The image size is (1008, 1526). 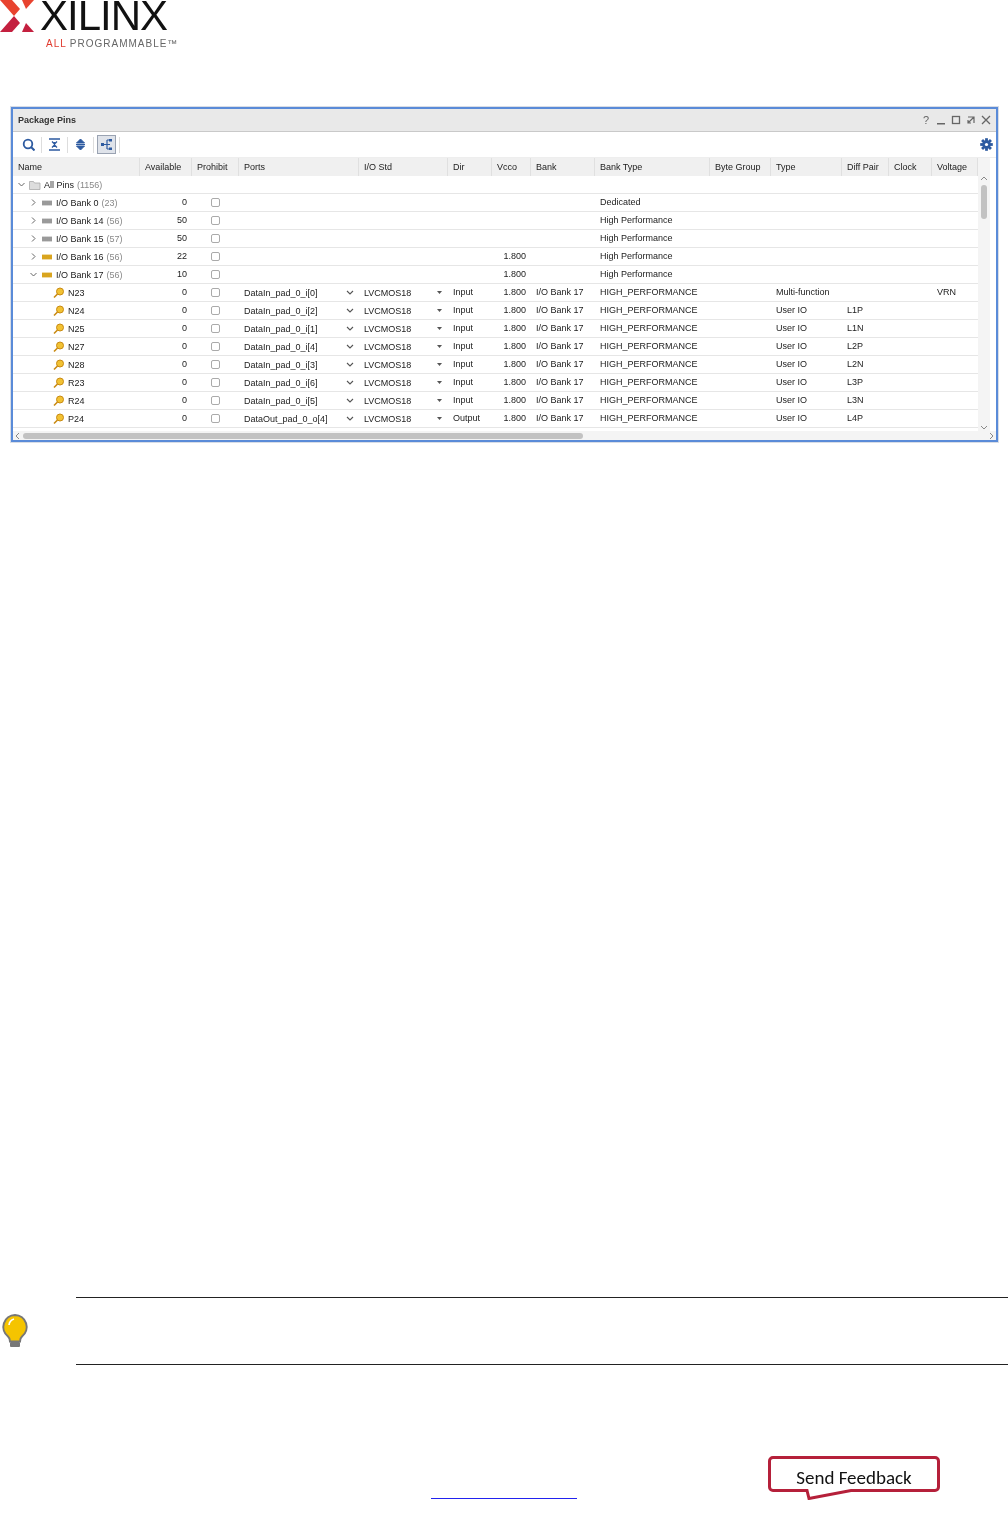 I want to click on float-icon, so click(x=971, y=120).